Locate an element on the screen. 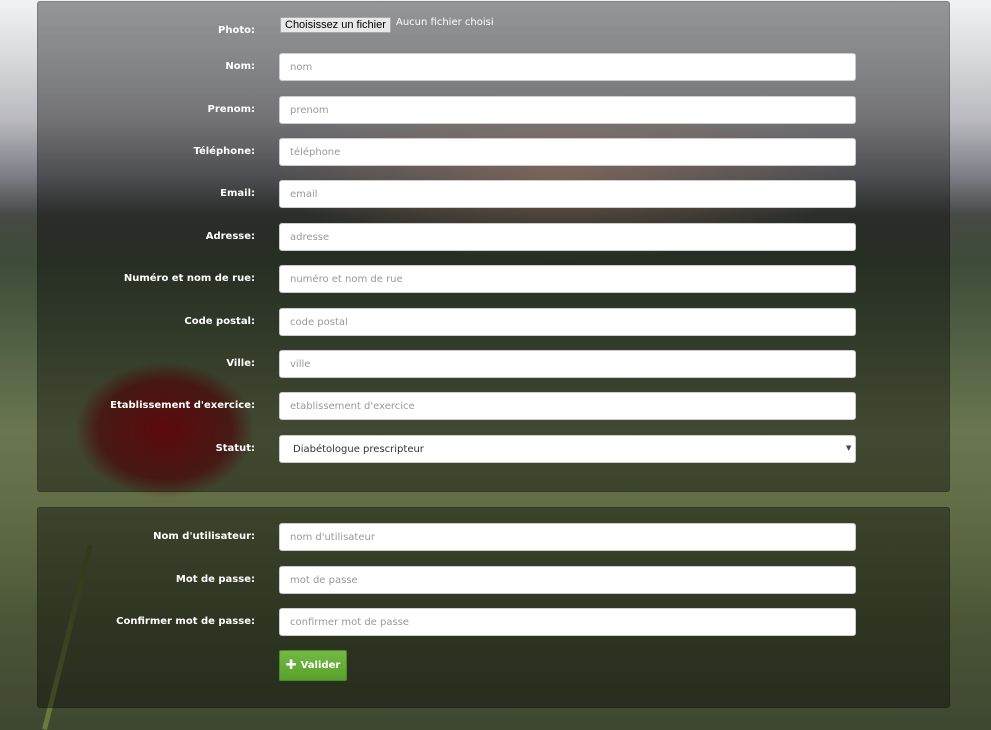  username-input is located at coordinates (567, 537).